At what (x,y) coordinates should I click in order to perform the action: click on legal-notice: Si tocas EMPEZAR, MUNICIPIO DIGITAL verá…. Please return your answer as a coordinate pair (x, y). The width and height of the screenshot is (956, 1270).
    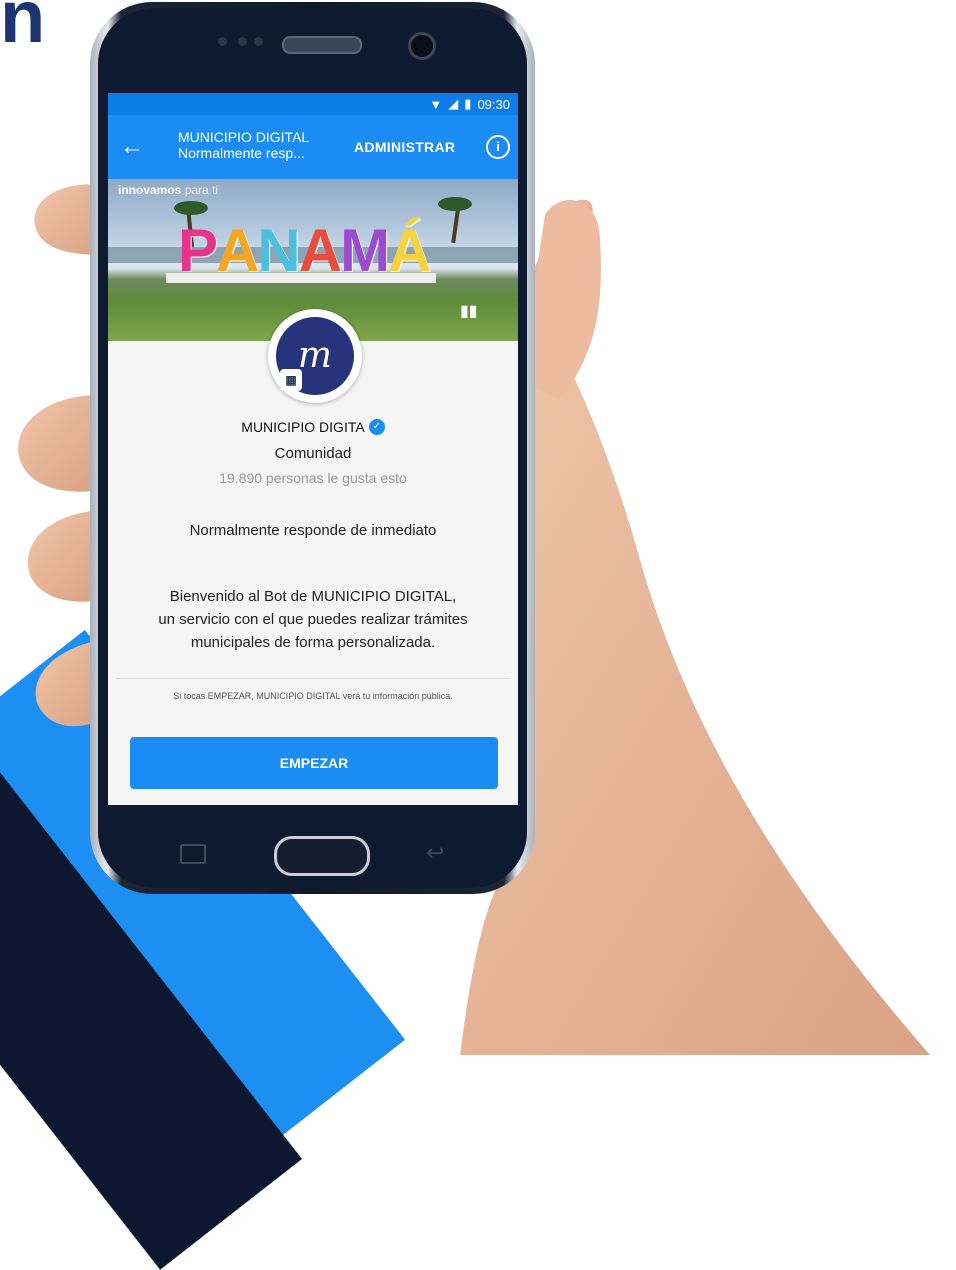
    Looking at the image, I should click on (313, 696).